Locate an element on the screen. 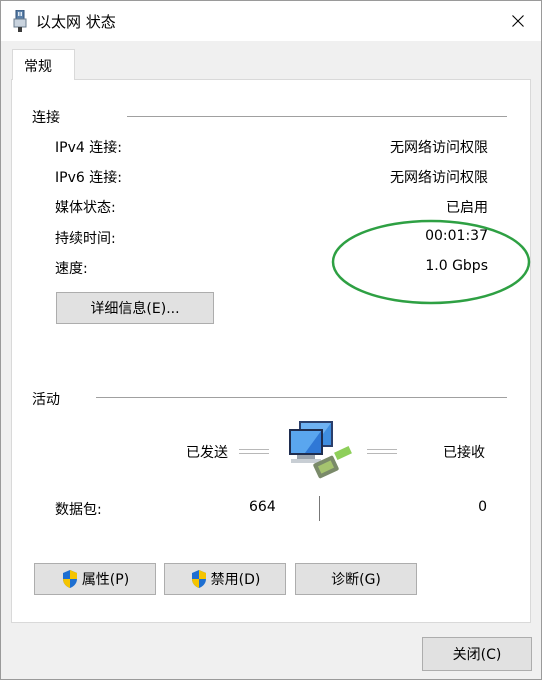 The width and height of the screenshot is (542, 680). tab-general-label: 常规 is located at coordinates (38, 67).